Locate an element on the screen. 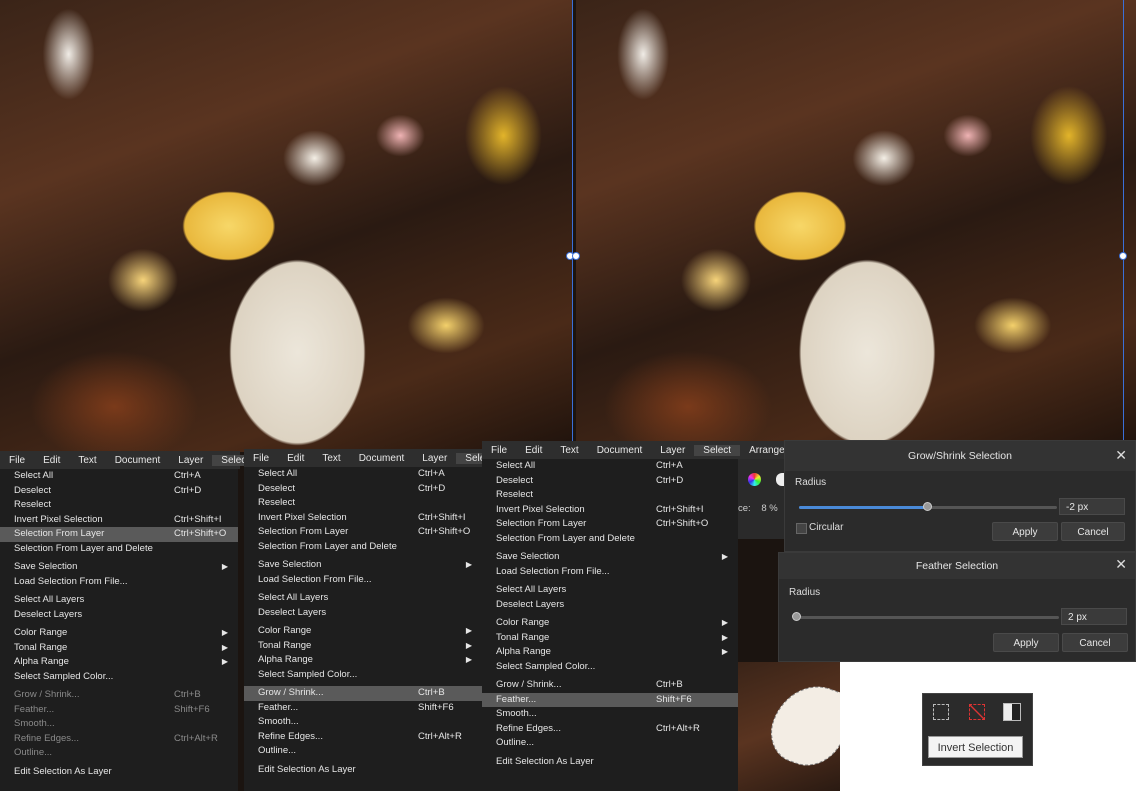  menu-item-label: Select All is located at coordinates (278, 473).